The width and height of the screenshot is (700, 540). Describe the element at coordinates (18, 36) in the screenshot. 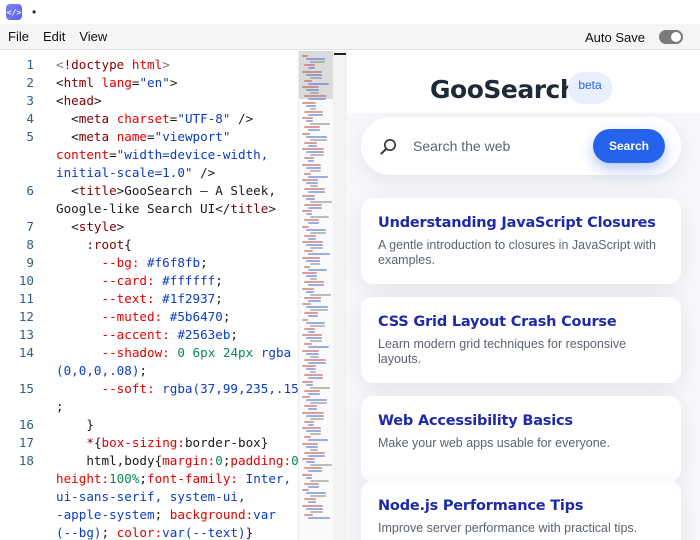

I see `menu-file: File` at that location.